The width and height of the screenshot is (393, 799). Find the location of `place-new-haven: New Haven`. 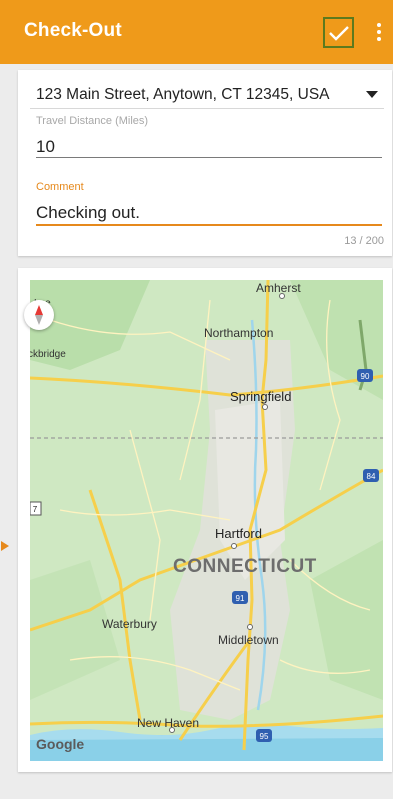

place-new-haven: New Haven is located at coordinates (168, 723).